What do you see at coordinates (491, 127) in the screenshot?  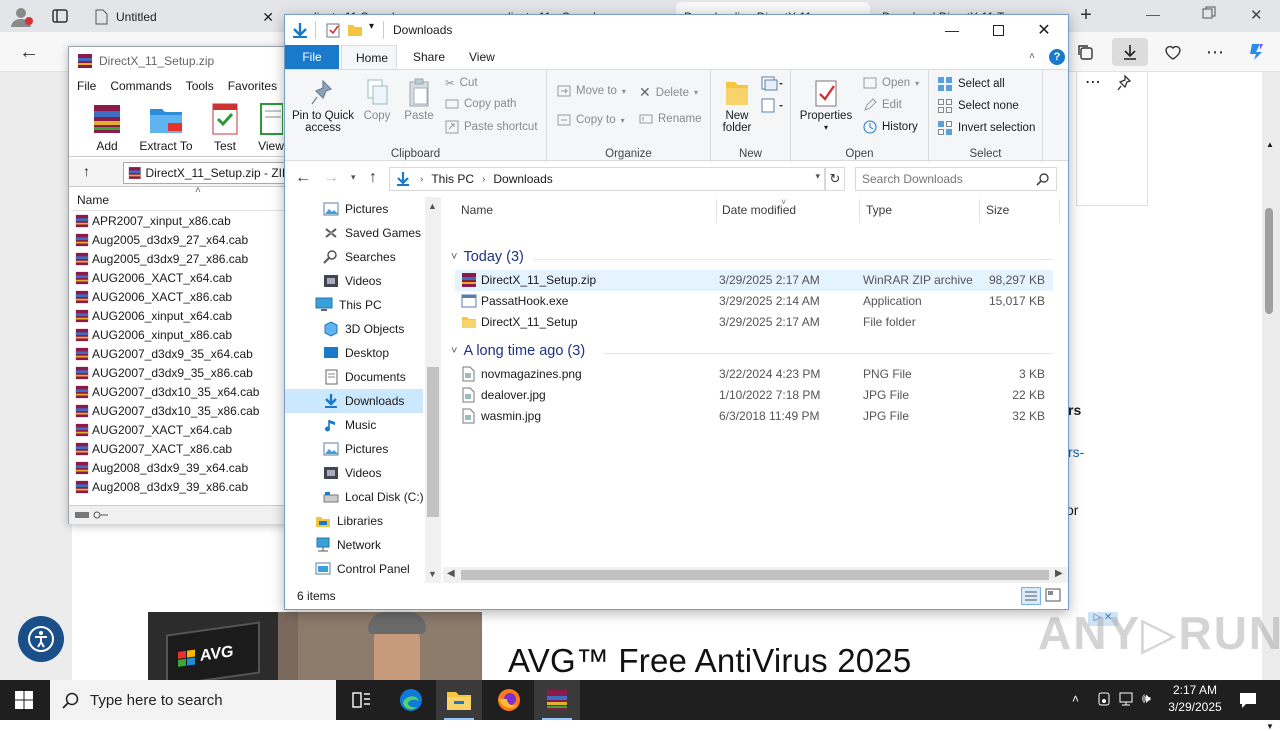 I see `paste-shortcut-button: Paste shortcut` at bounding box center [491, 127].